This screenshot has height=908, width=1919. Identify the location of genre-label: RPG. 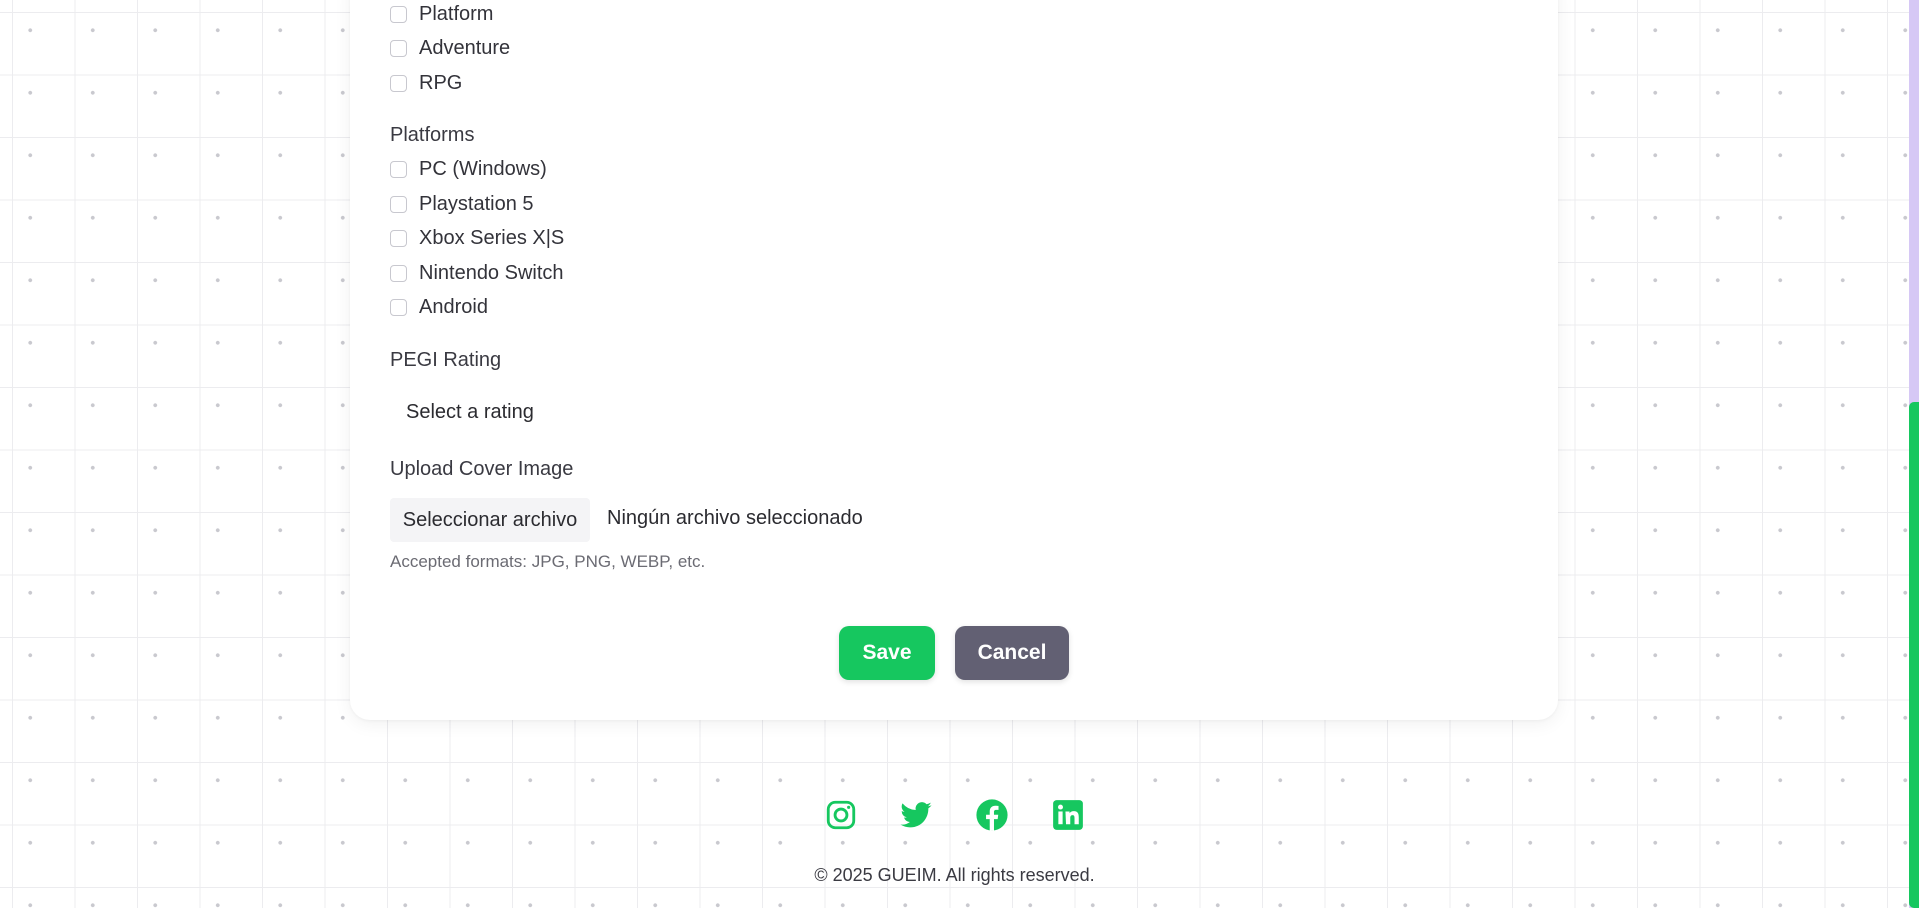
(441, 82).